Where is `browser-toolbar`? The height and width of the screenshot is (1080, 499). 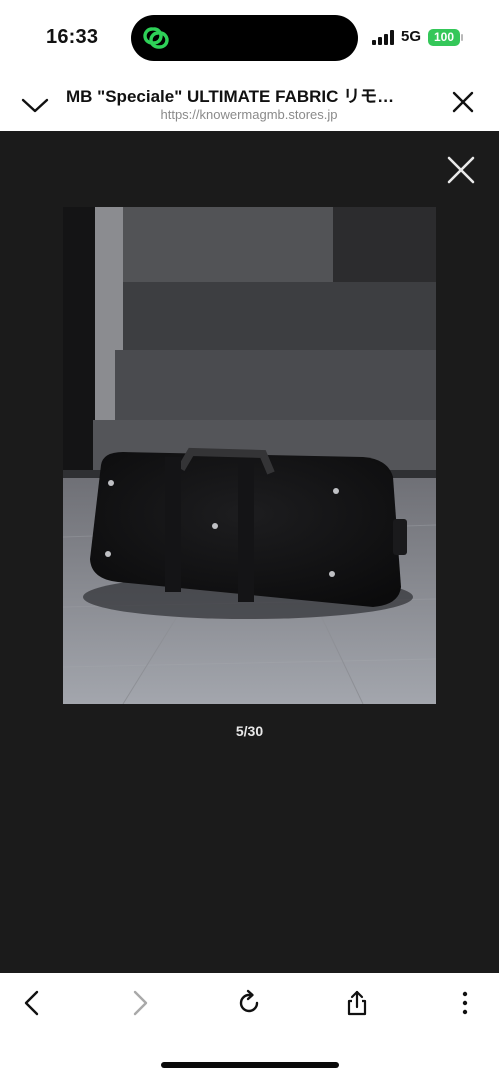 browser-toolbar is located at coordinates (249, 1026).